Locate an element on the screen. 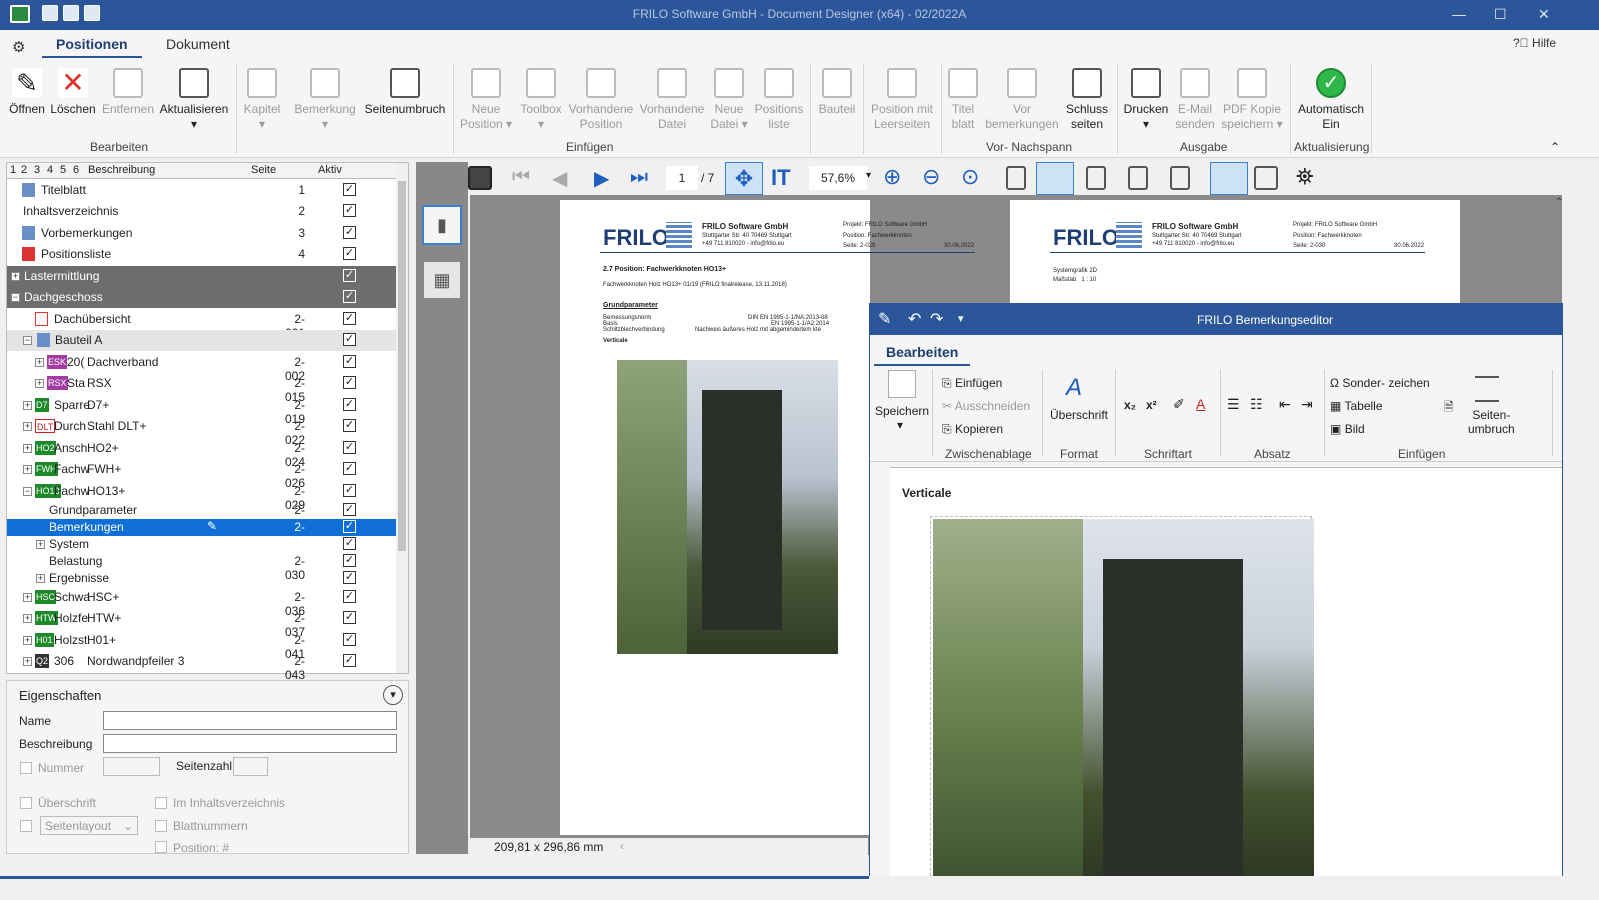  toolbox-button: Toolbox ▾ is located at coordinates (541, 99).